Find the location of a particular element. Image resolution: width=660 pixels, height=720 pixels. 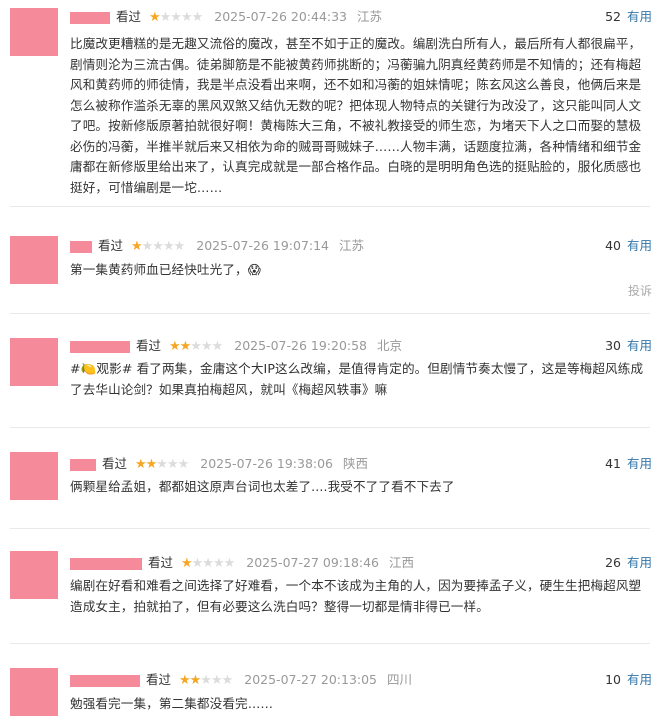

vote-area: 52 有用 is located at coordinates (628, 17).